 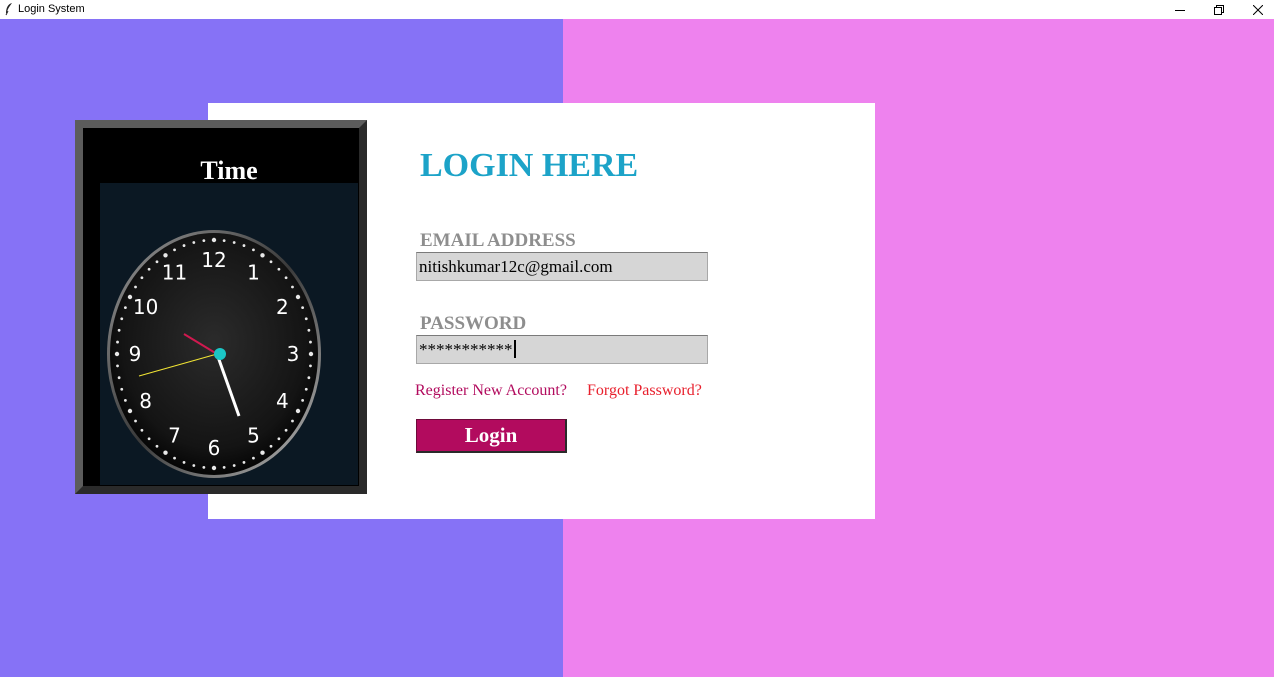 I want to click on clock-numeral: 11, so click(x=174, y=273).